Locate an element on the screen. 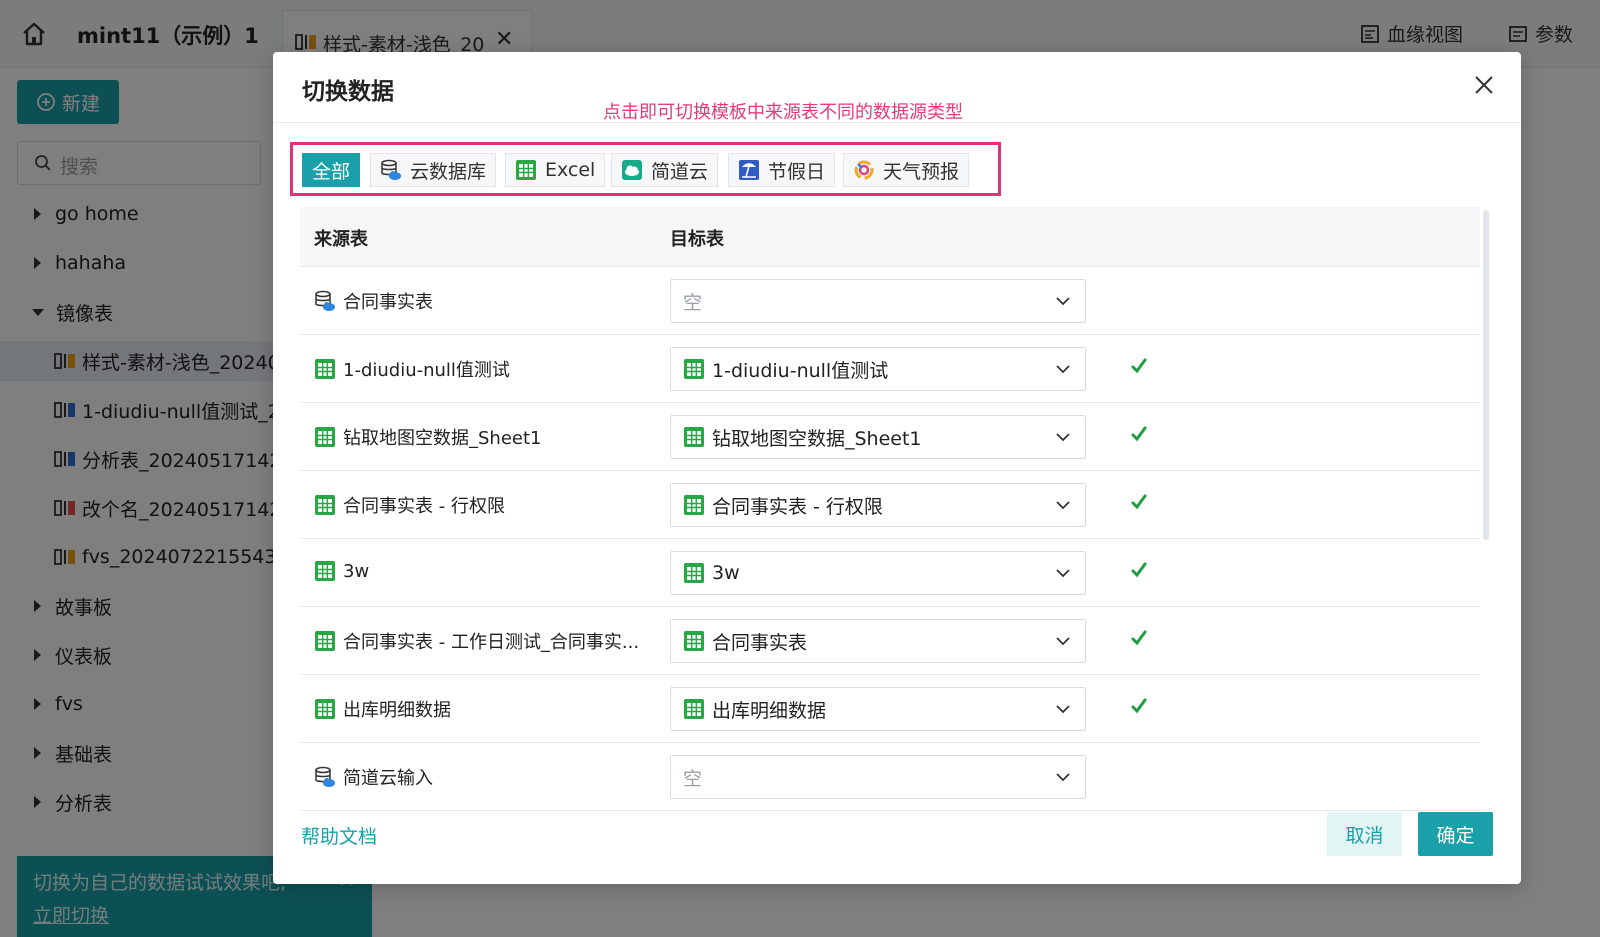 This screenshot has width=1600, height=937. source-table-name: 钻取地图空数据_Sheet1 is located at coordinates (442, 438).